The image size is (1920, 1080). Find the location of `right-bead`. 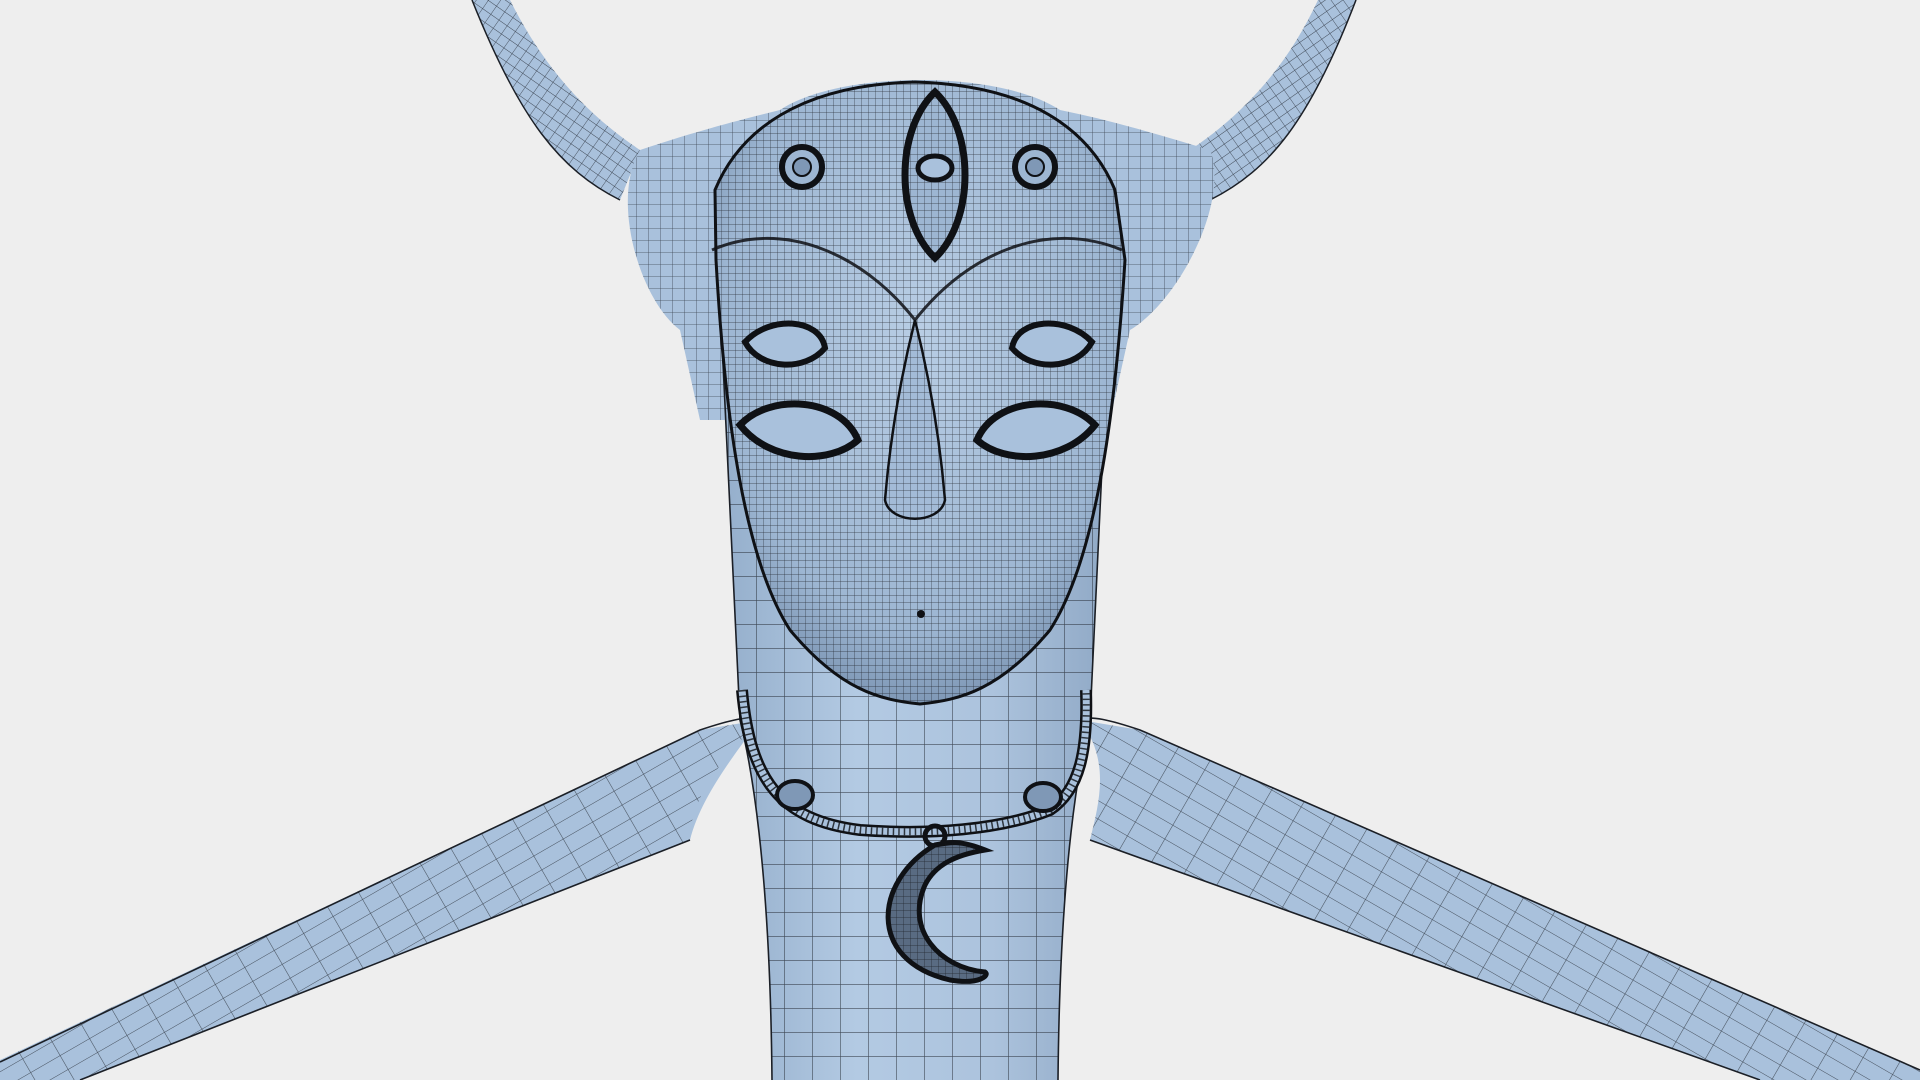

right-bead is located at coordinates (1043, 797).